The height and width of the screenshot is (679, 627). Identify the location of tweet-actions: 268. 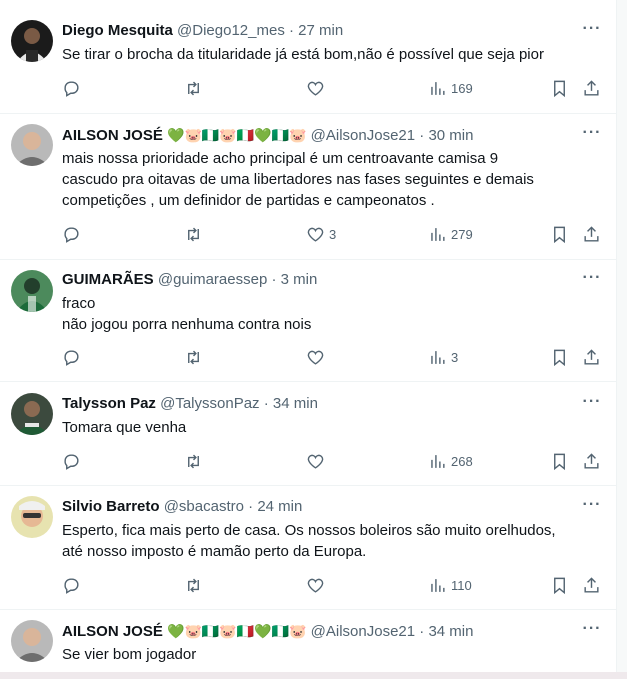
(337, 461).